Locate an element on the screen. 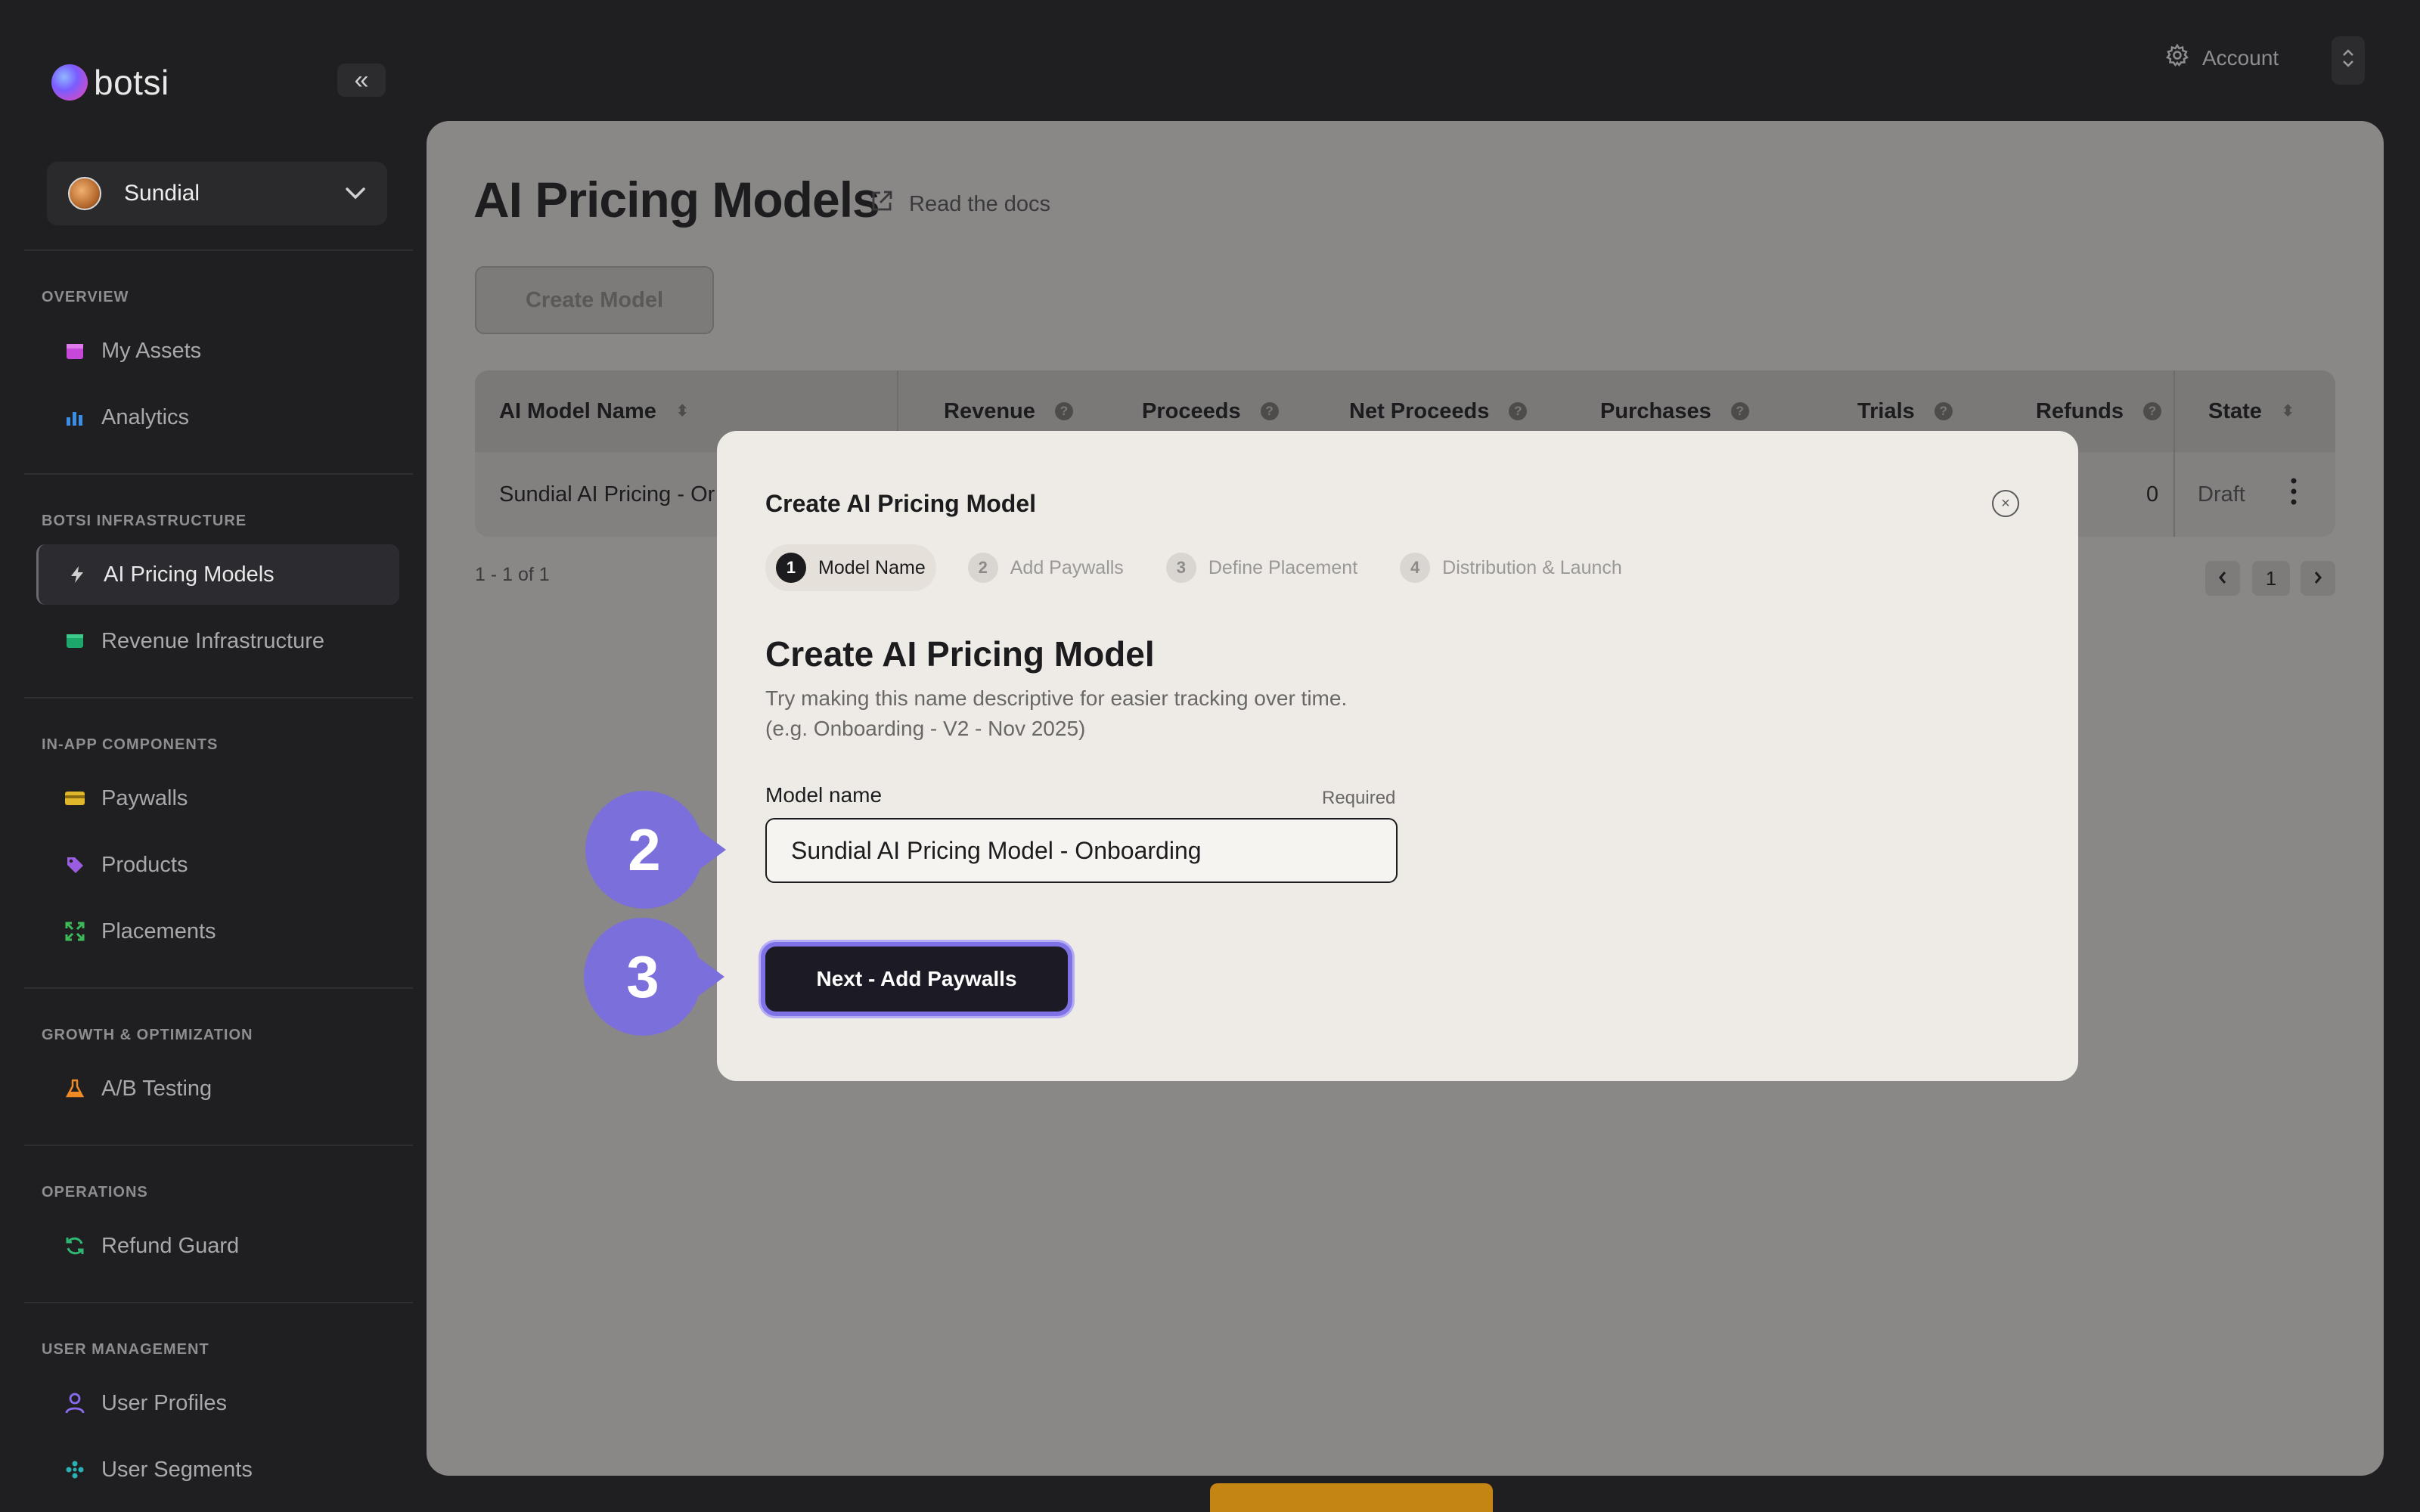 The width and height of the screenshot is (2420, 1512). sidebar-item-label: User Profiles is located at coordinates (164, 1402).